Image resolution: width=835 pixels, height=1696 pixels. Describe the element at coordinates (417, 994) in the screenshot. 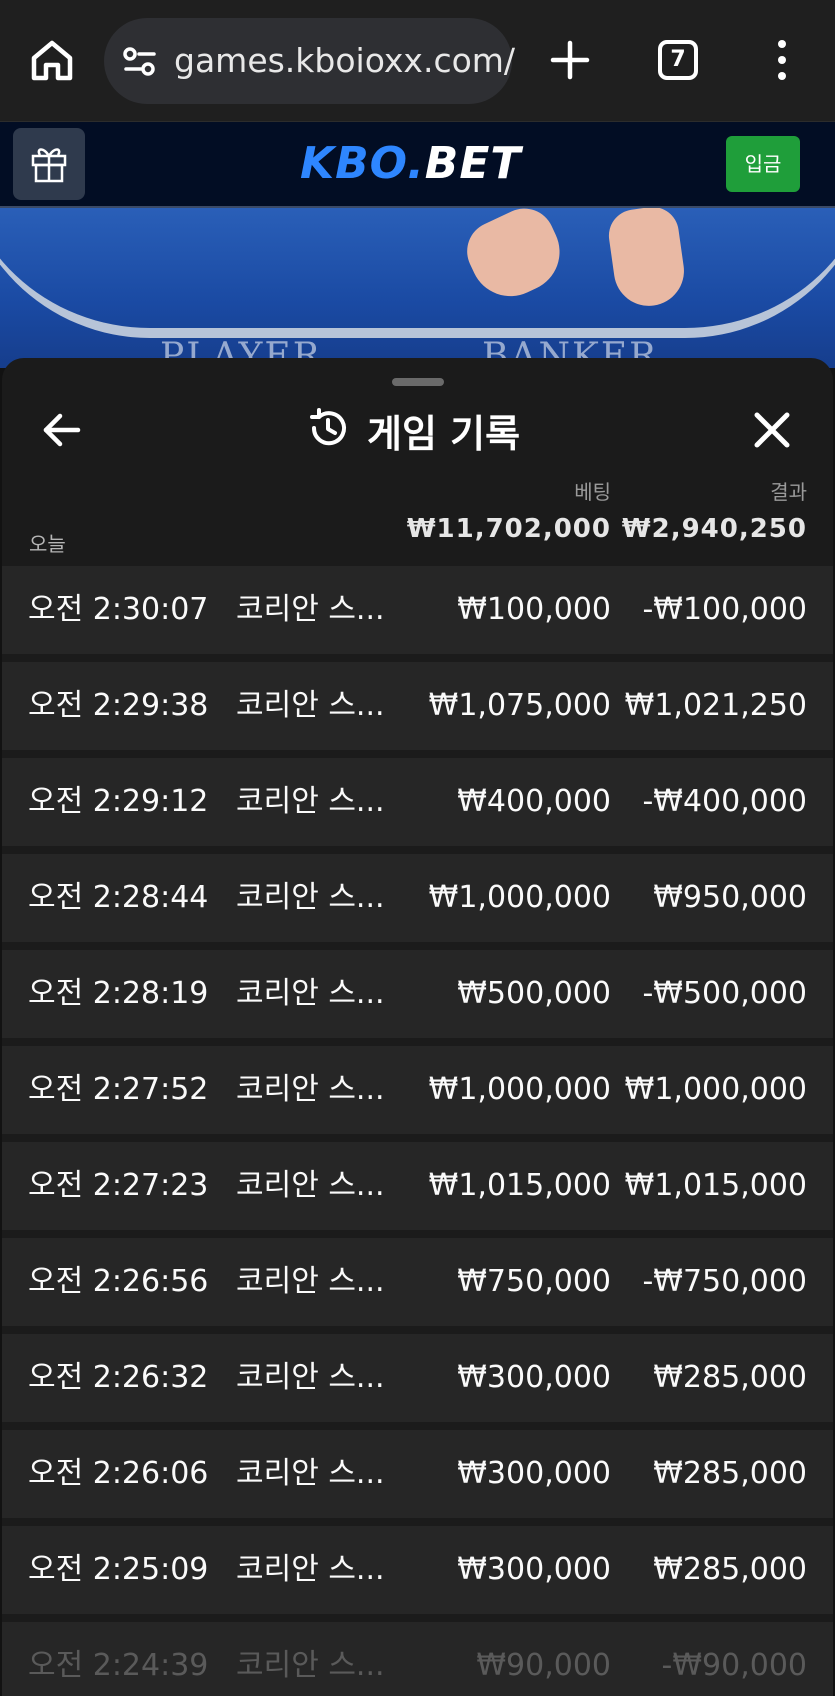

I see `history-row: 오전 2:28:19 코리안 스... ₩500,000 -₩500,000` at that location.